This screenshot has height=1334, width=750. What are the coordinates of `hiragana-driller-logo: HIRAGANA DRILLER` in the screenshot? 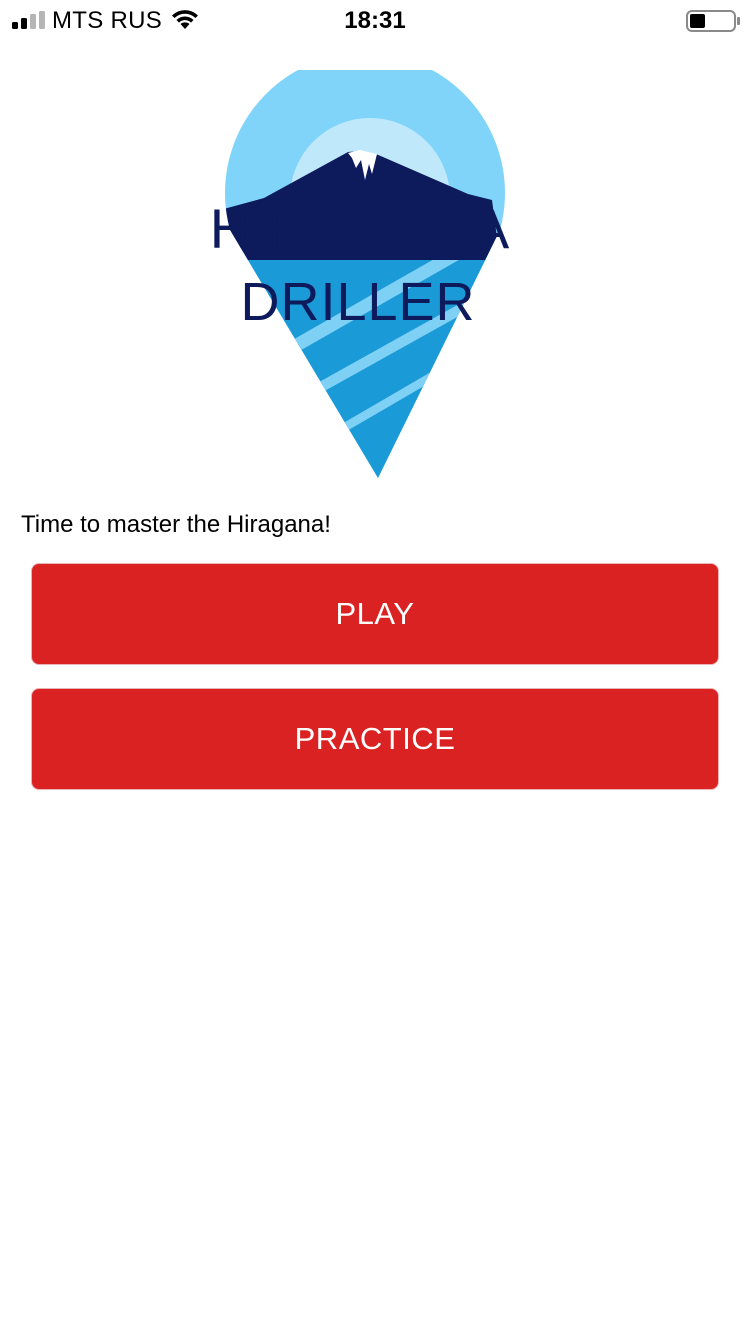 It's located at (360, 274).